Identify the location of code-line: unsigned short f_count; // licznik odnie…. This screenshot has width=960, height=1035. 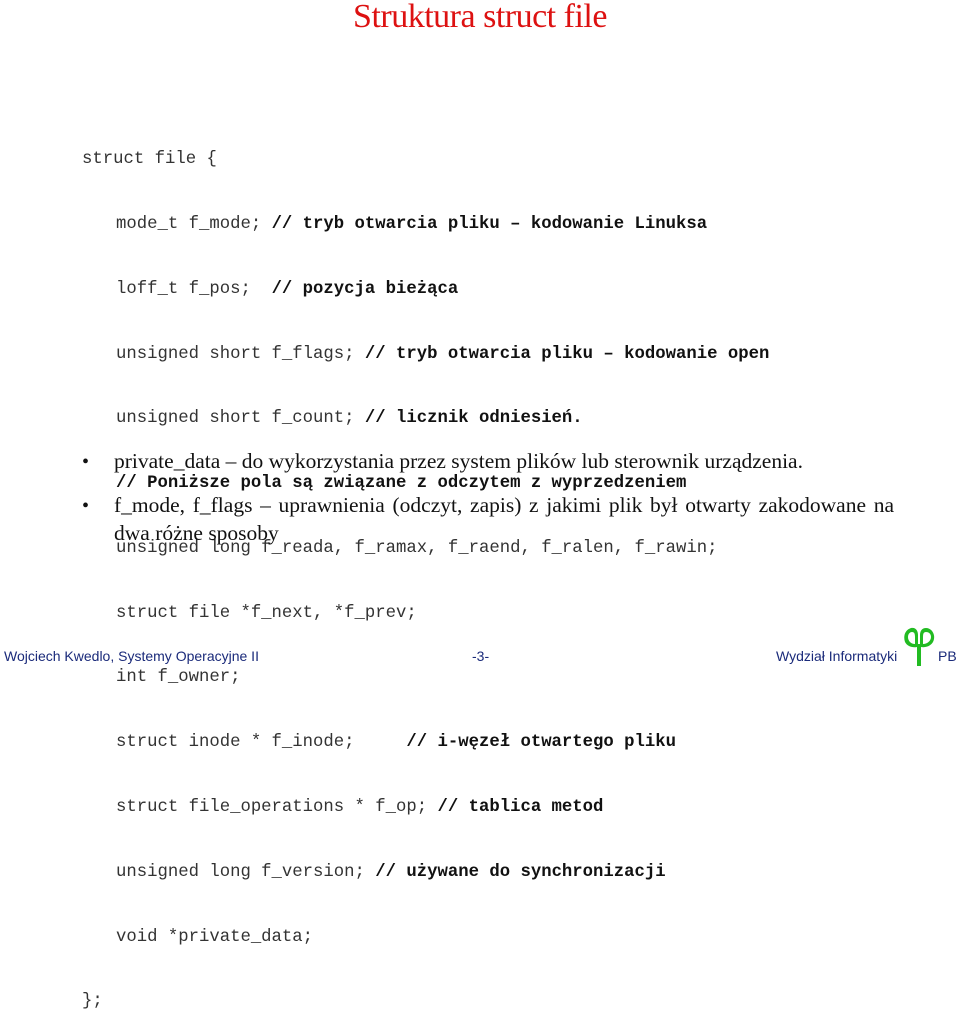
(425, 419).